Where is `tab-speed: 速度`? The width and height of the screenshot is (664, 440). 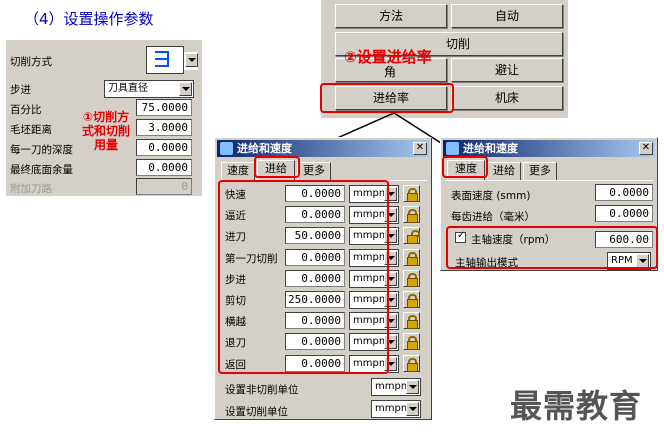
tab-speed: 速度 is located at coordinates (238, 171).